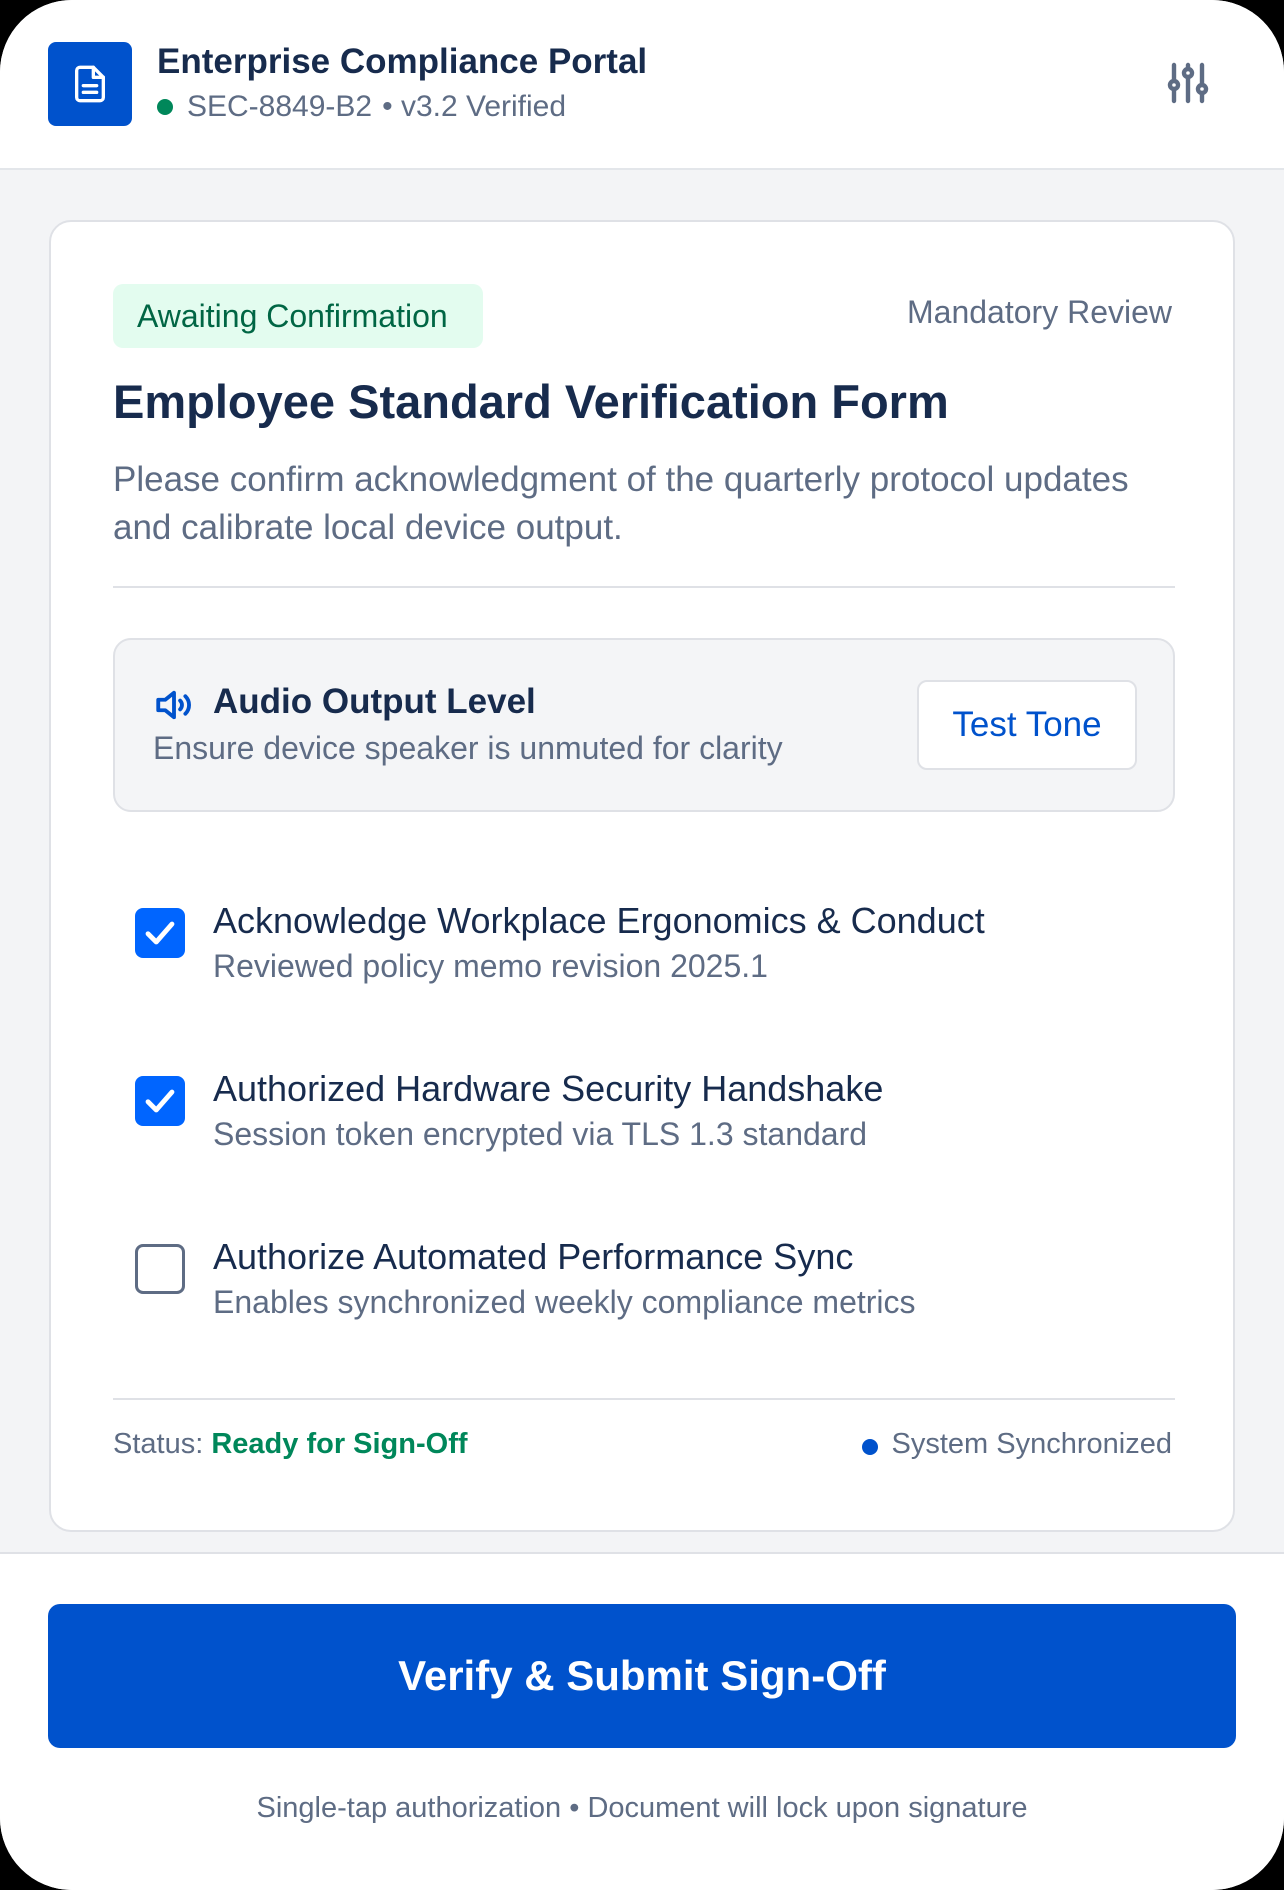 The image size is (1284, 1890). I want to click on sync-status: System Synchronized, so click(1016, 1444).